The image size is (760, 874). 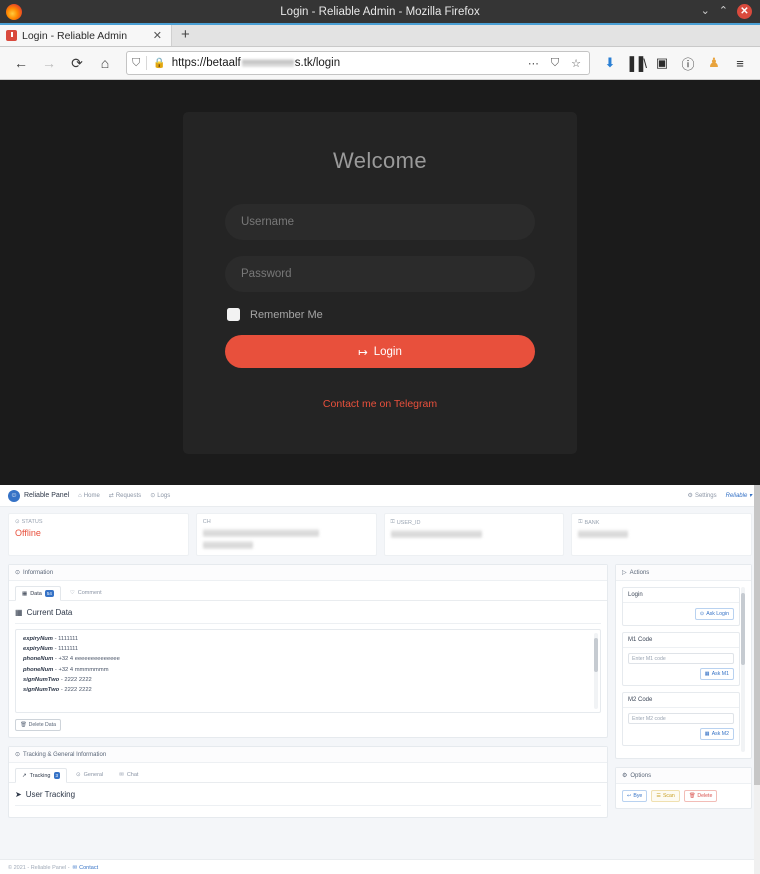 What do you see at coordinates (635, 796) in the screenshot?
I see `bye-button: ↩ Bye` at bounding box center [635, 796].